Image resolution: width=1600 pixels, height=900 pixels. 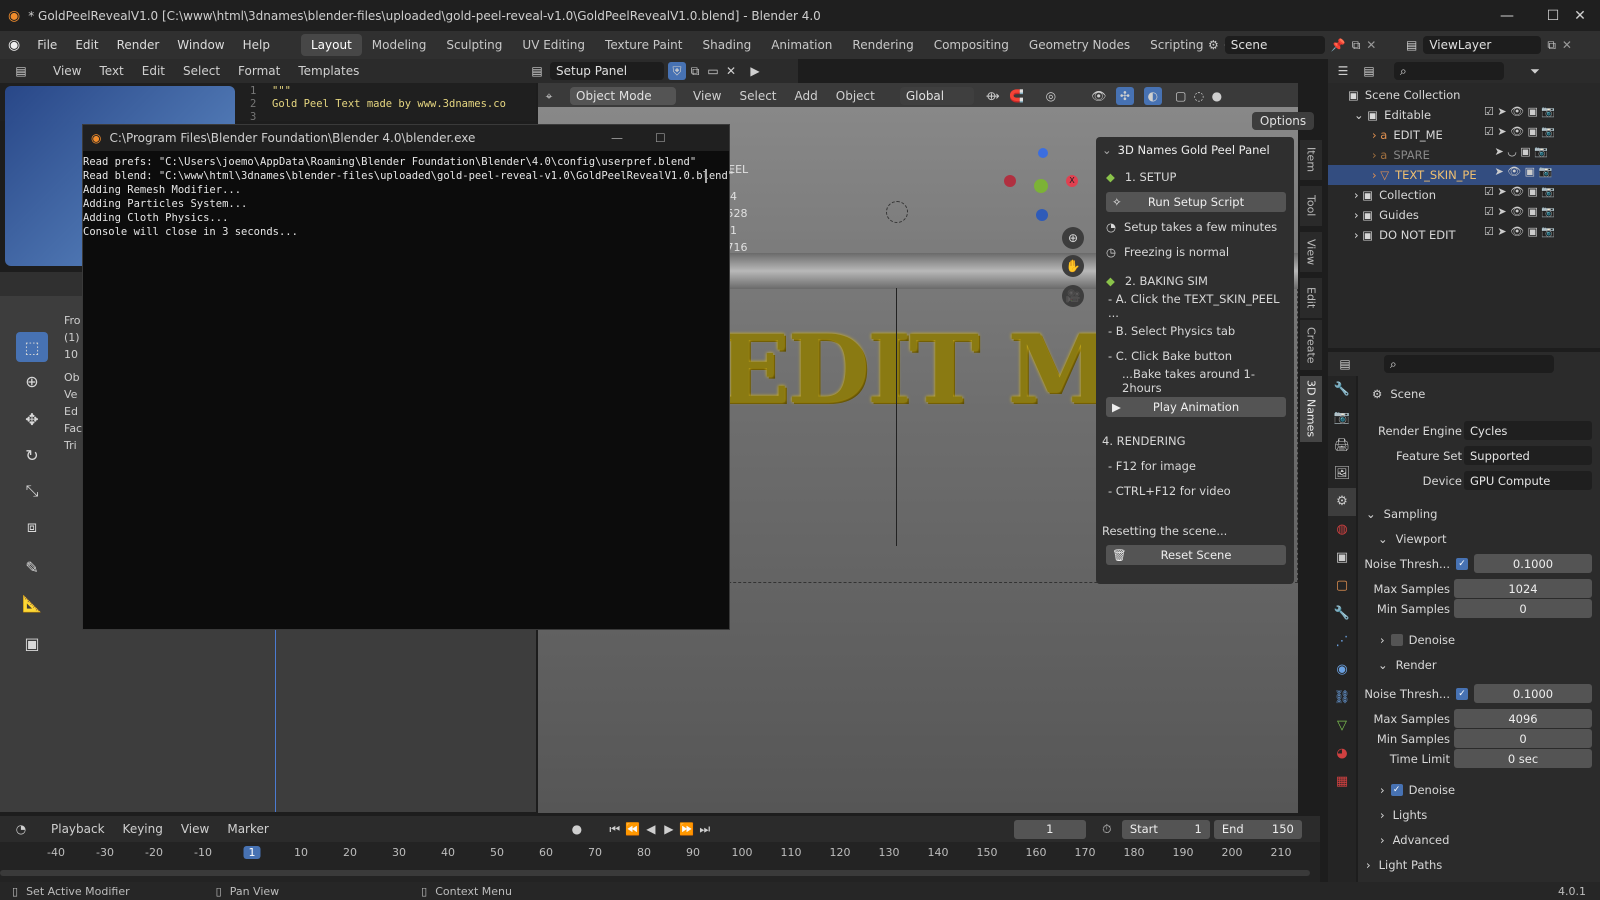 What do you see at coordinates (200, 45) in the screenshot?
I see `menu-window: Window` at bounding box center [200, 45].